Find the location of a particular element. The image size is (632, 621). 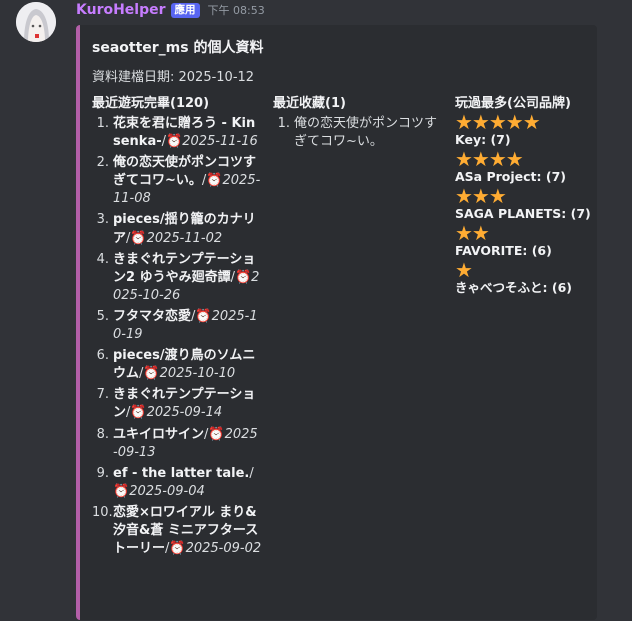

item-text: pieces/渡り鳥のソムニウム/⏰2025-10-10 is located at coordinates (187, 365).